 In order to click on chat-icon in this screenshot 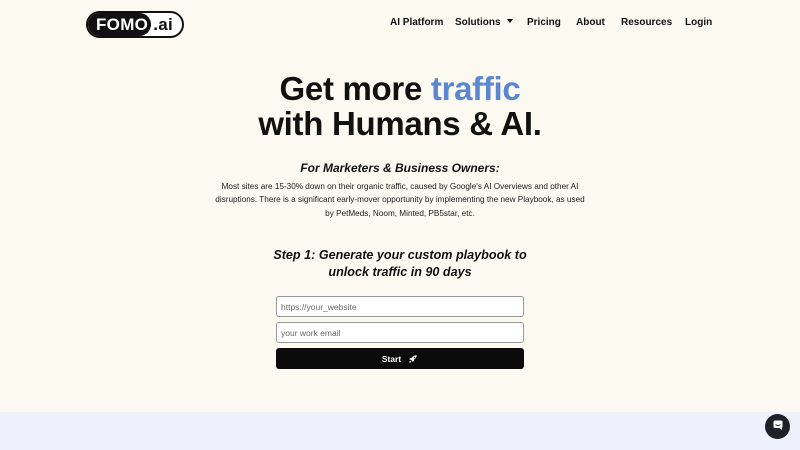, I will do `click(778, 427)`.